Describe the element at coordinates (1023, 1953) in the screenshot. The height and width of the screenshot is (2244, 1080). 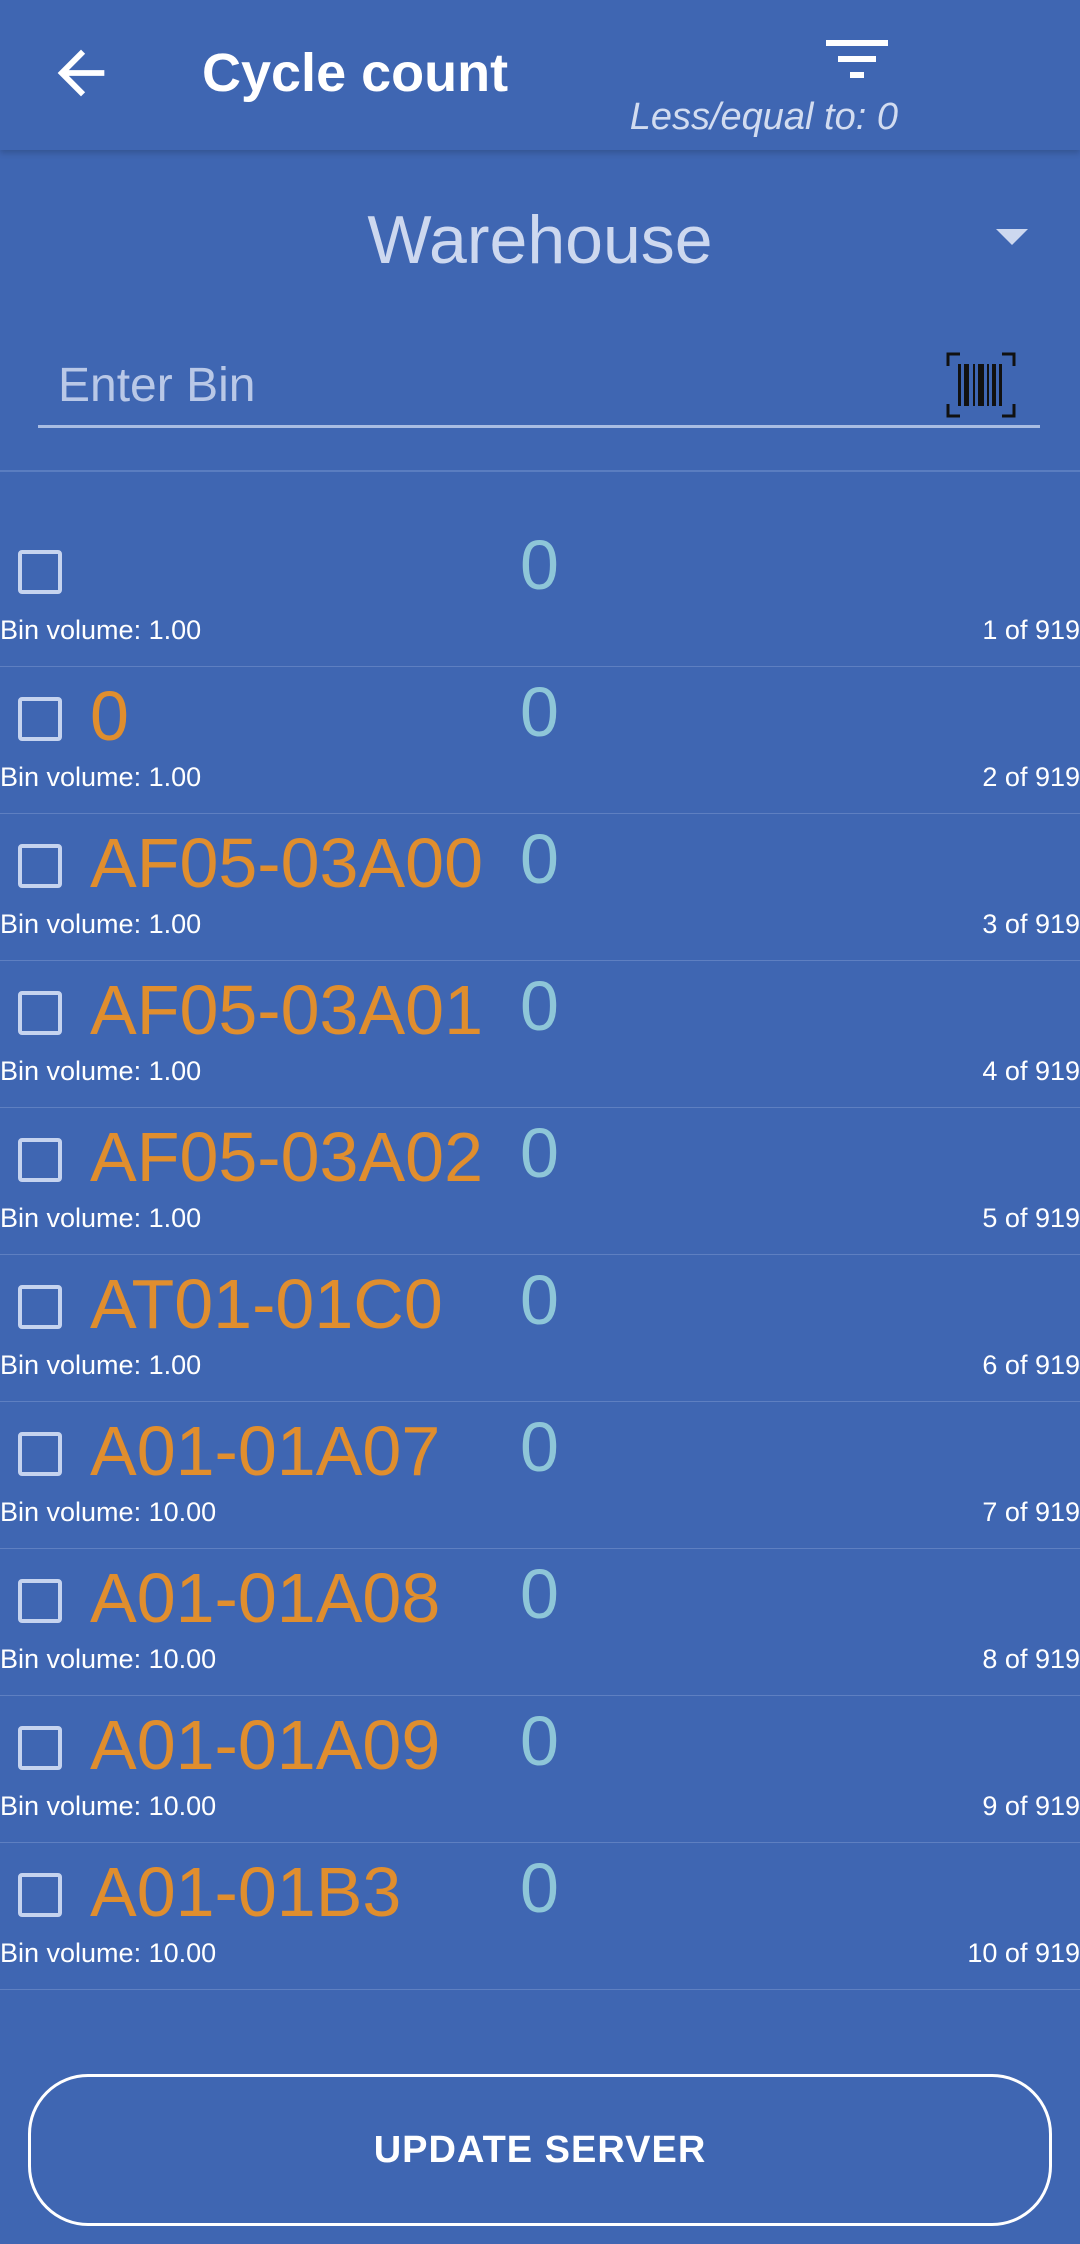
I see `row-position: 10 of 919` at that location.